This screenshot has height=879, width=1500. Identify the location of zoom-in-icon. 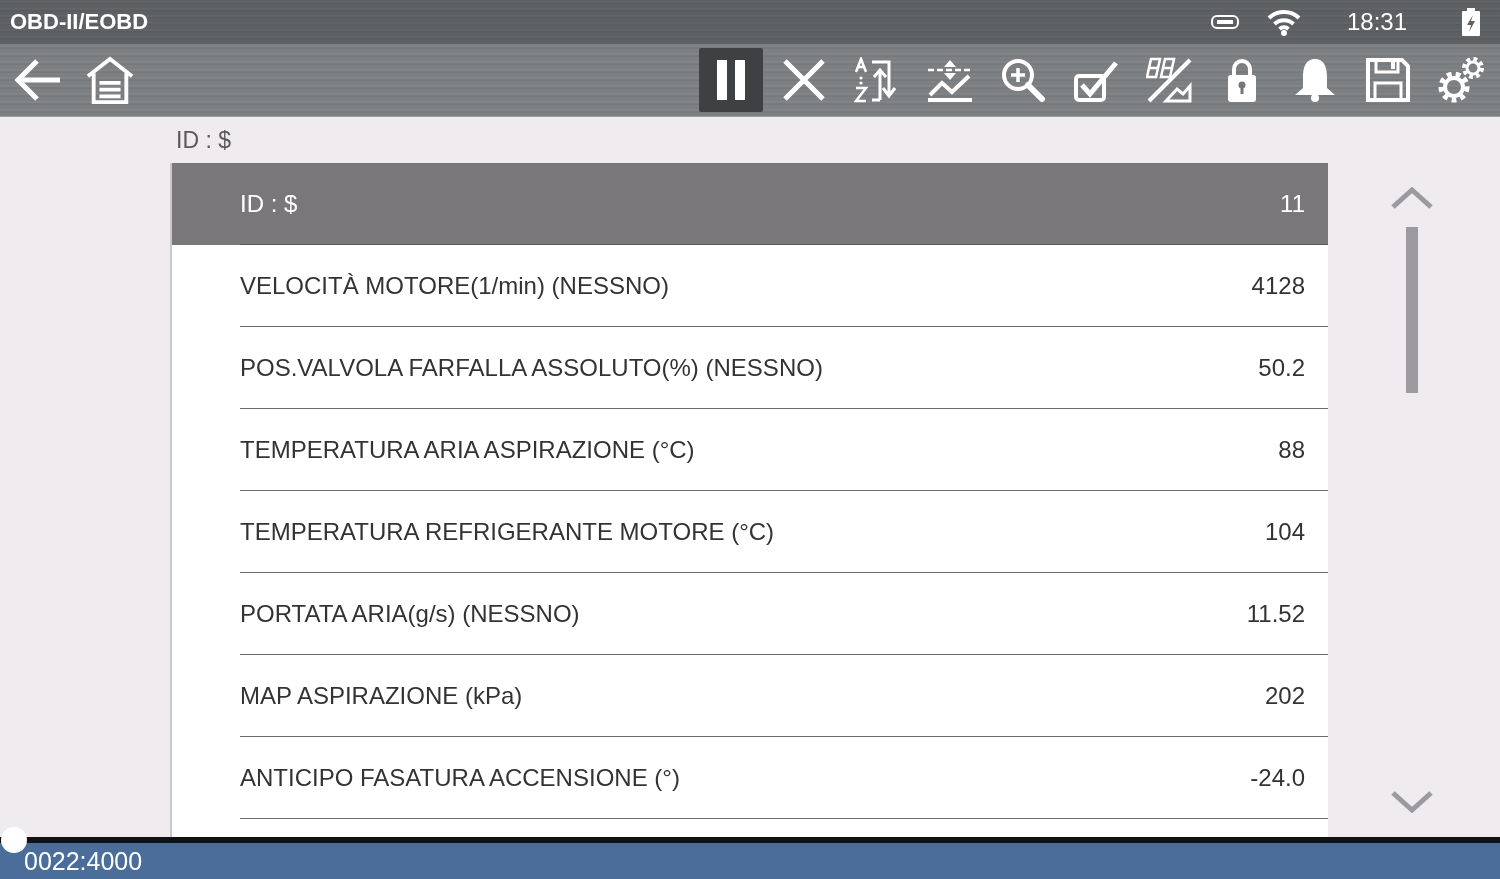
(1023, 80).